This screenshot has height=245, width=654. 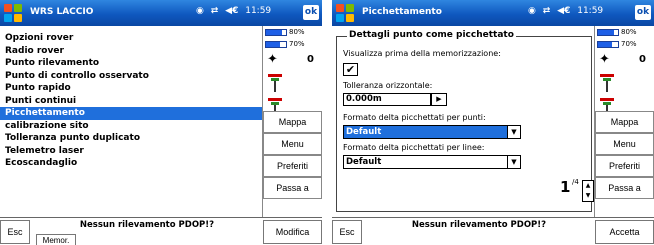 What do you see at coordinates (131, 126) in the screenshot?
I see `menu-item: calibrazione sito` at bounding box center [131, 126].